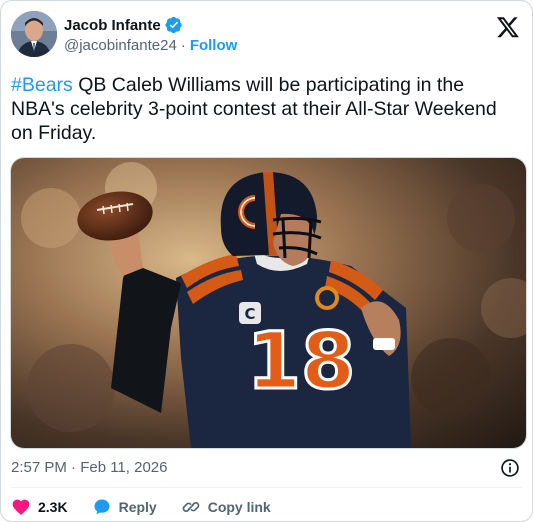  I want to click on like-button: 2.3K, so click(39, 507).